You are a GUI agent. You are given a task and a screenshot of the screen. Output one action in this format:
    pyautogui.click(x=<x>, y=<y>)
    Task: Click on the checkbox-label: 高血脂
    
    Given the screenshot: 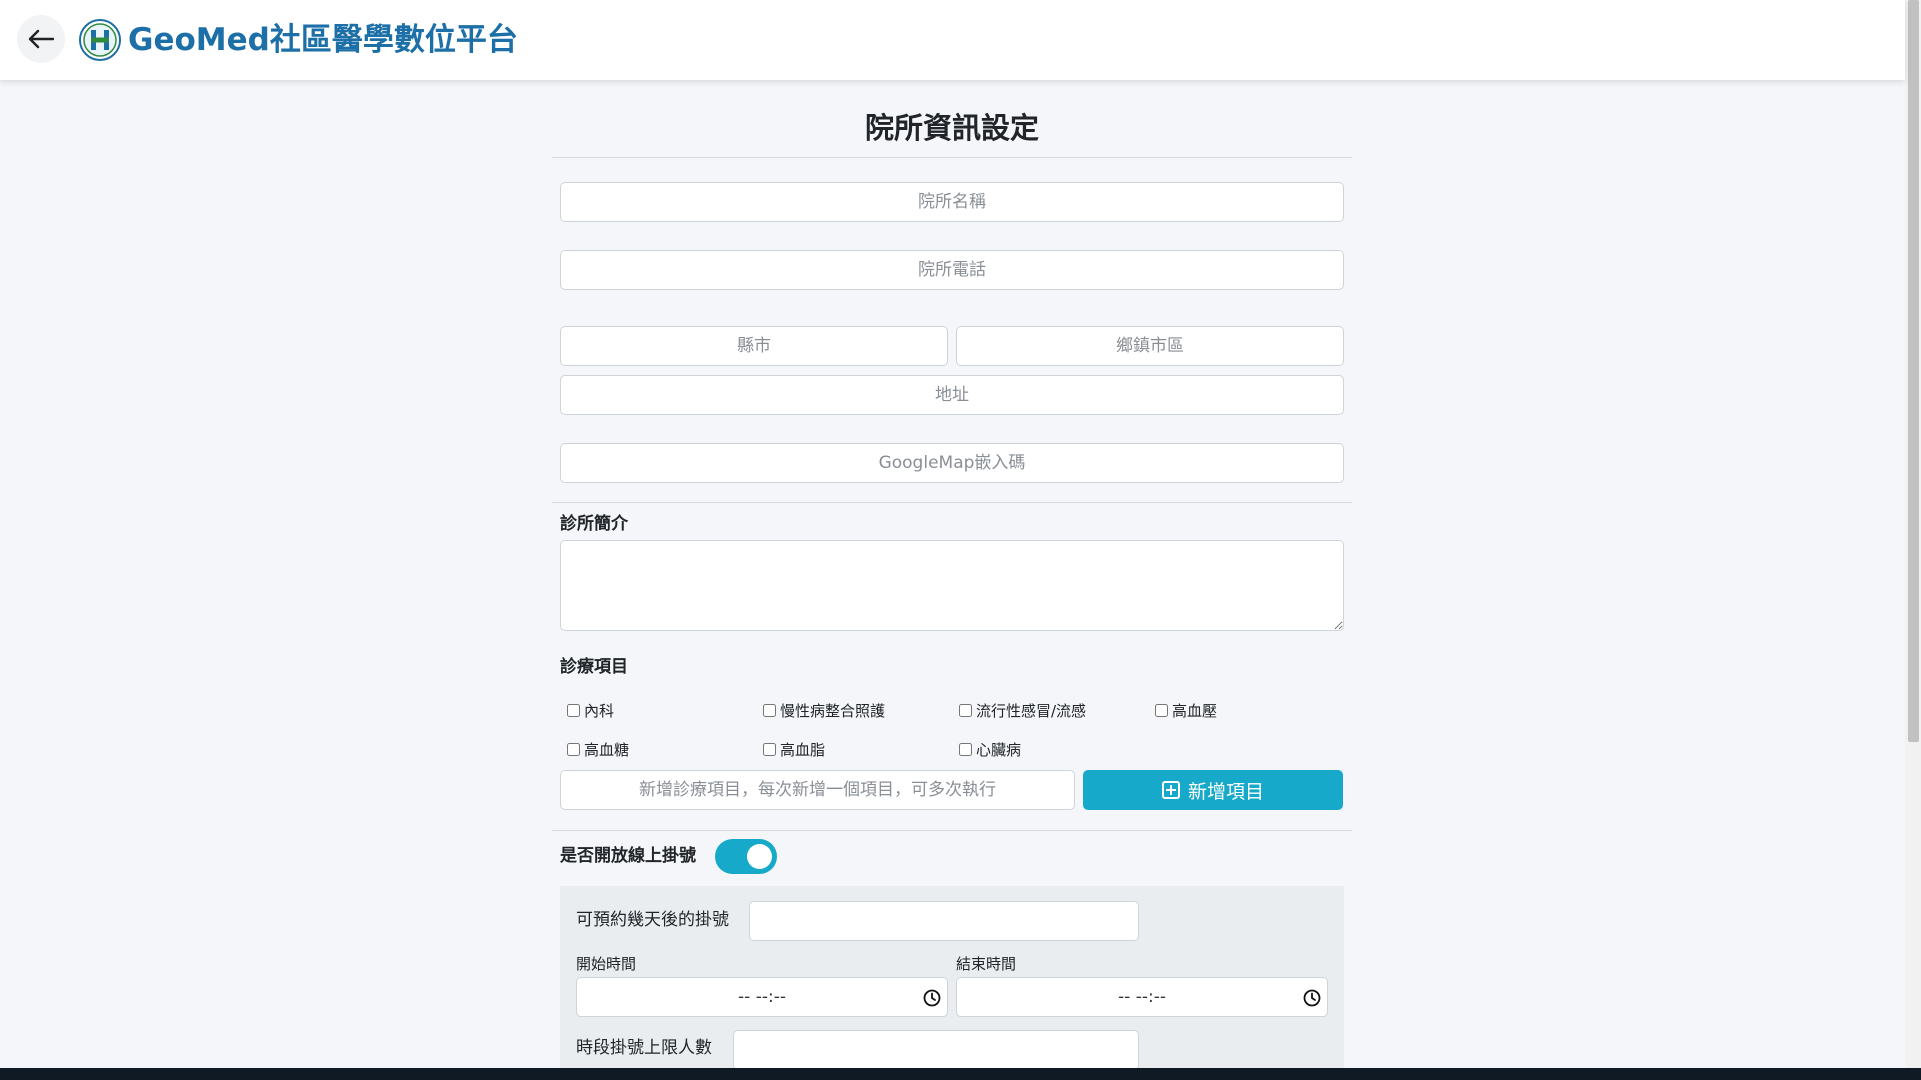 What is the action you would take?
    pyautogui.click(x=803, y=749)
    